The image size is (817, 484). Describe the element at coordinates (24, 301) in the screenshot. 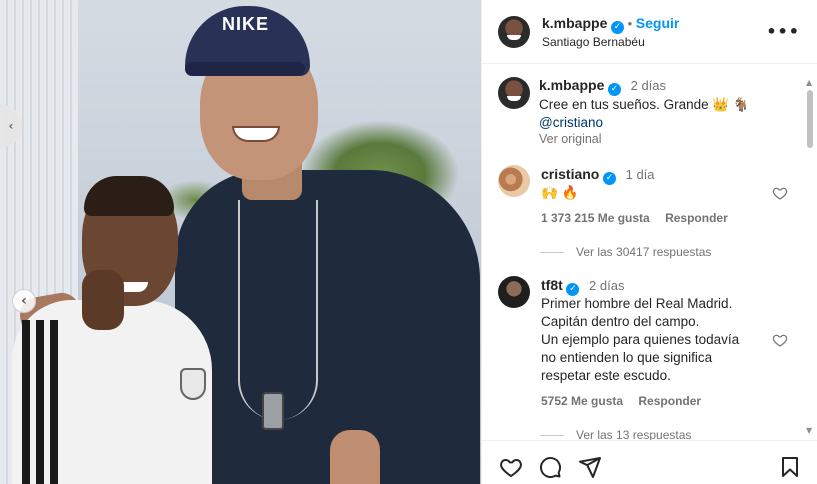

I see `carousel-prev-icon: ‹` at that location.